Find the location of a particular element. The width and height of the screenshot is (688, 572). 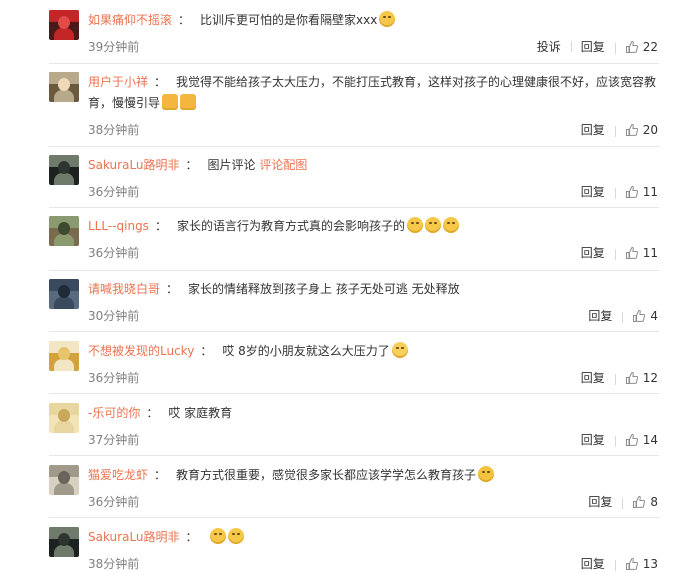

comment-actions: 投诉 回复 22 is located at coordinates (592, 46).